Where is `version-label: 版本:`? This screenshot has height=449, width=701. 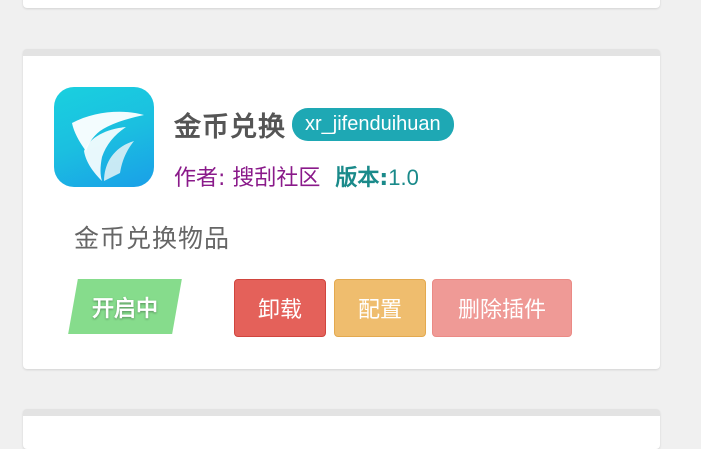 version-label: 版本: is located at coordinates (362, 178).